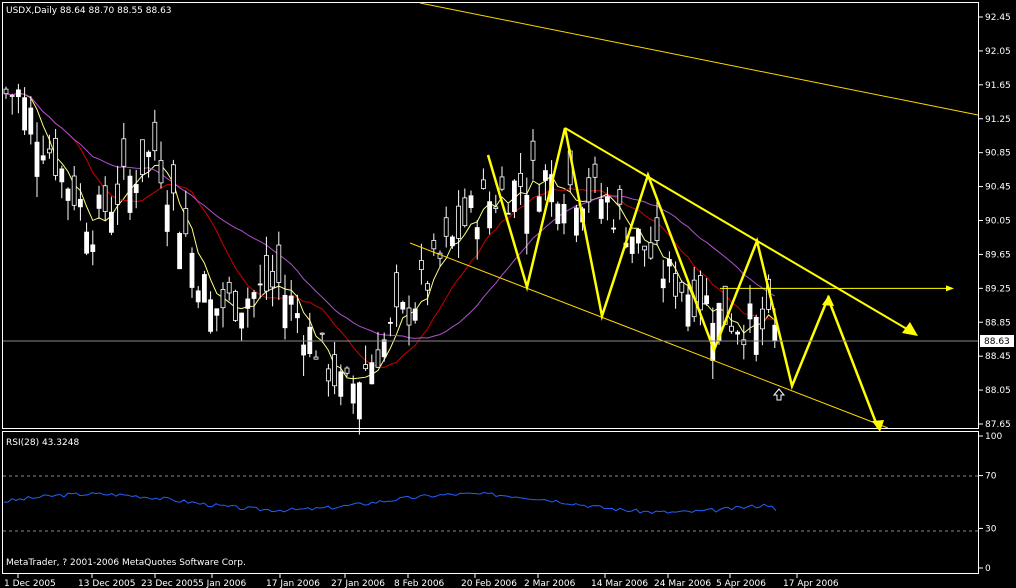 This screenshot has height=588, width=1016. Describe the element at coordinates (998, 18) in the screenshot. I see `price-tick-label: 92.45` at that location.